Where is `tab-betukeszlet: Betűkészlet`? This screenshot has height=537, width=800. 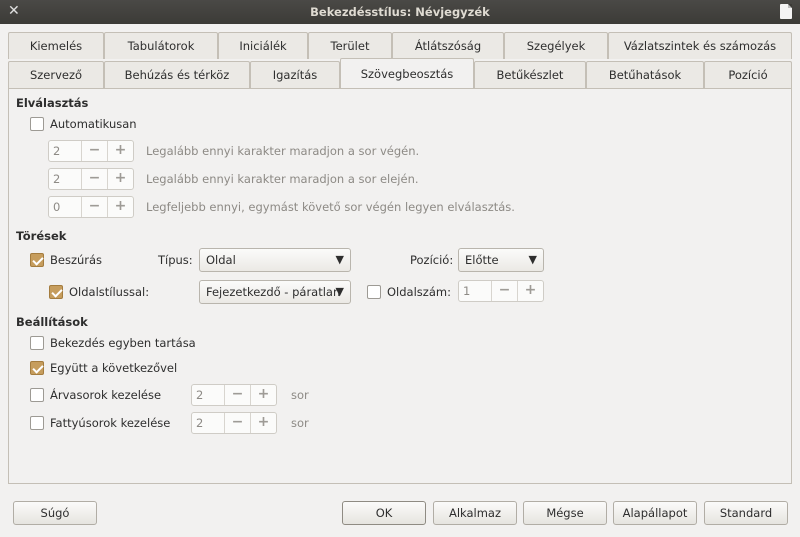 tab-betukeszlet: Betűkészlet is located at coordinates (530, 74).